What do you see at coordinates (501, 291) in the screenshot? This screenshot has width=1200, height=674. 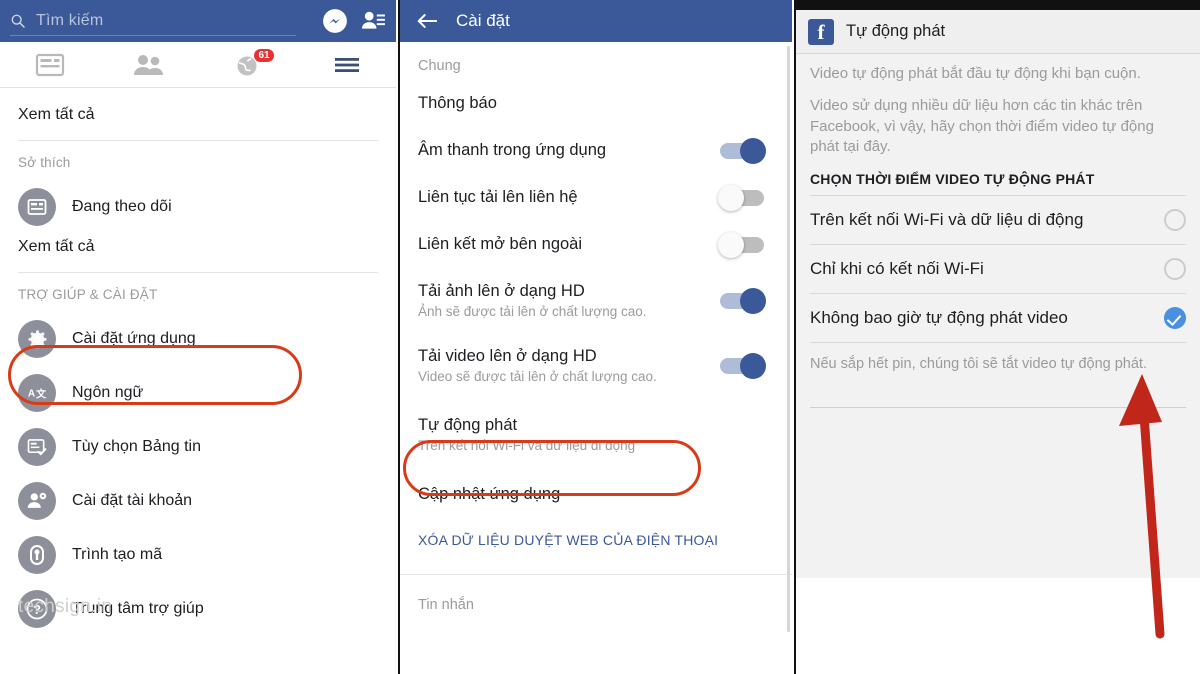 I see `row-label: Tải ảnh lên ở dạng HD` at bounding box center [501, 291].